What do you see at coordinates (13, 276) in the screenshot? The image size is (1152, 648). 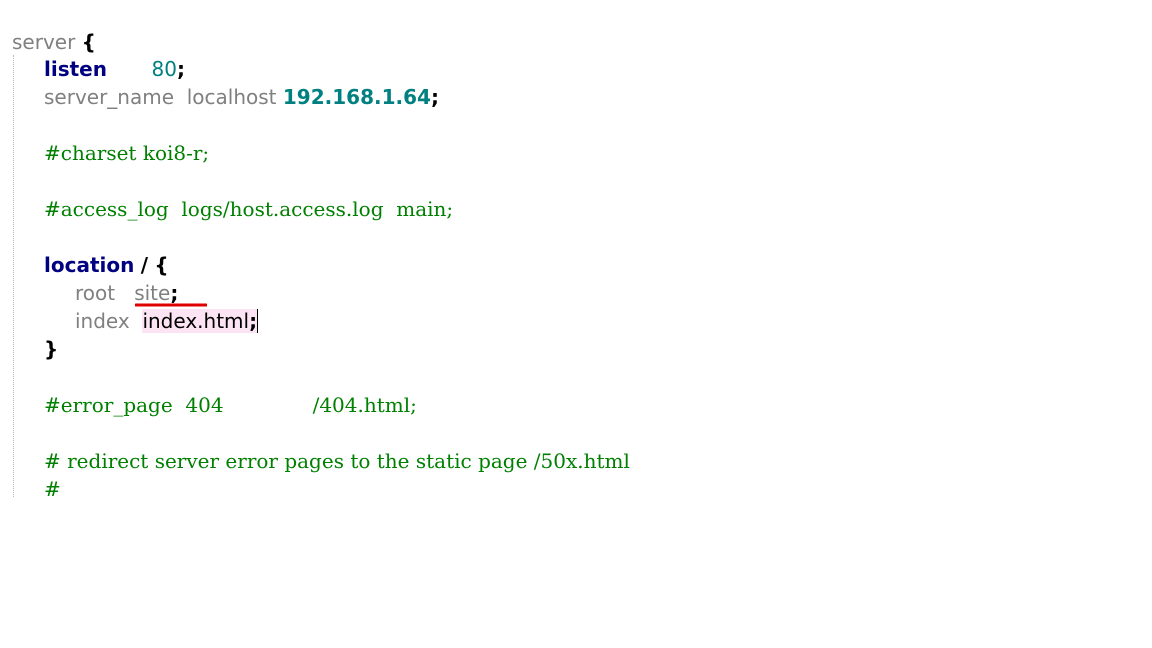 I see `indent-guide` at bounding box center [13, 276].